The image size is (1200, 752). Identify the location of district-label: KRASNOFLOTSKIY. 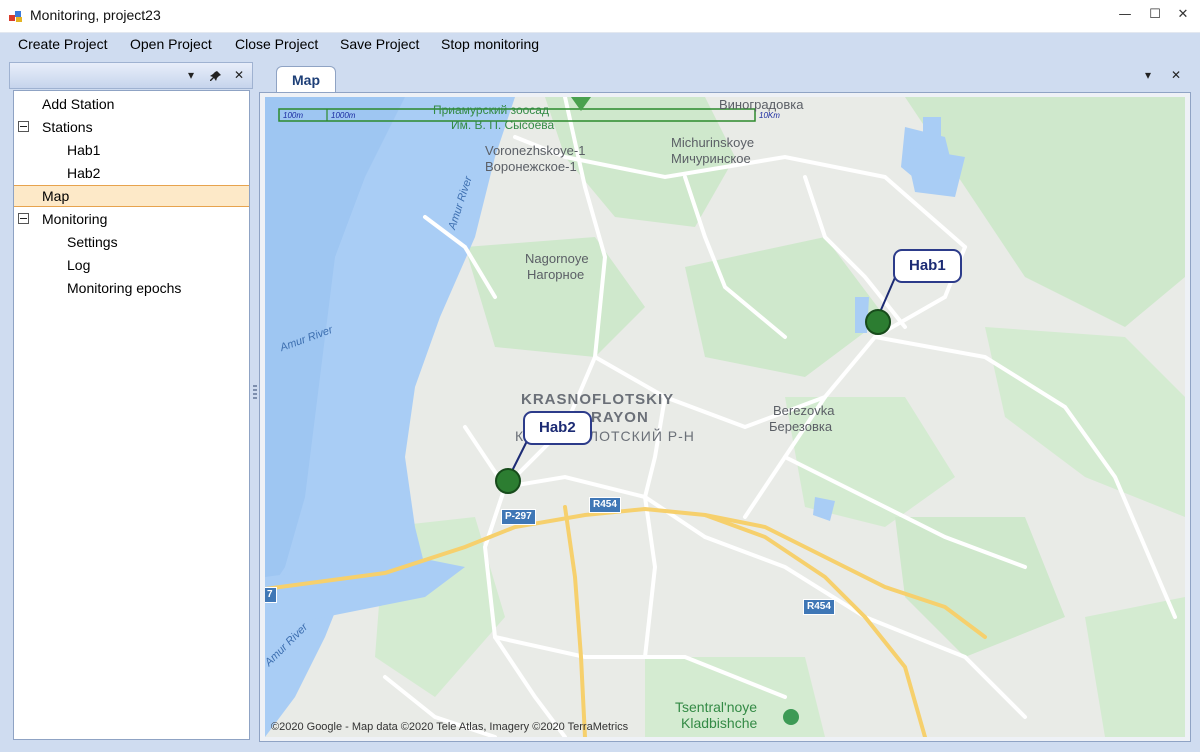
(598, 399).